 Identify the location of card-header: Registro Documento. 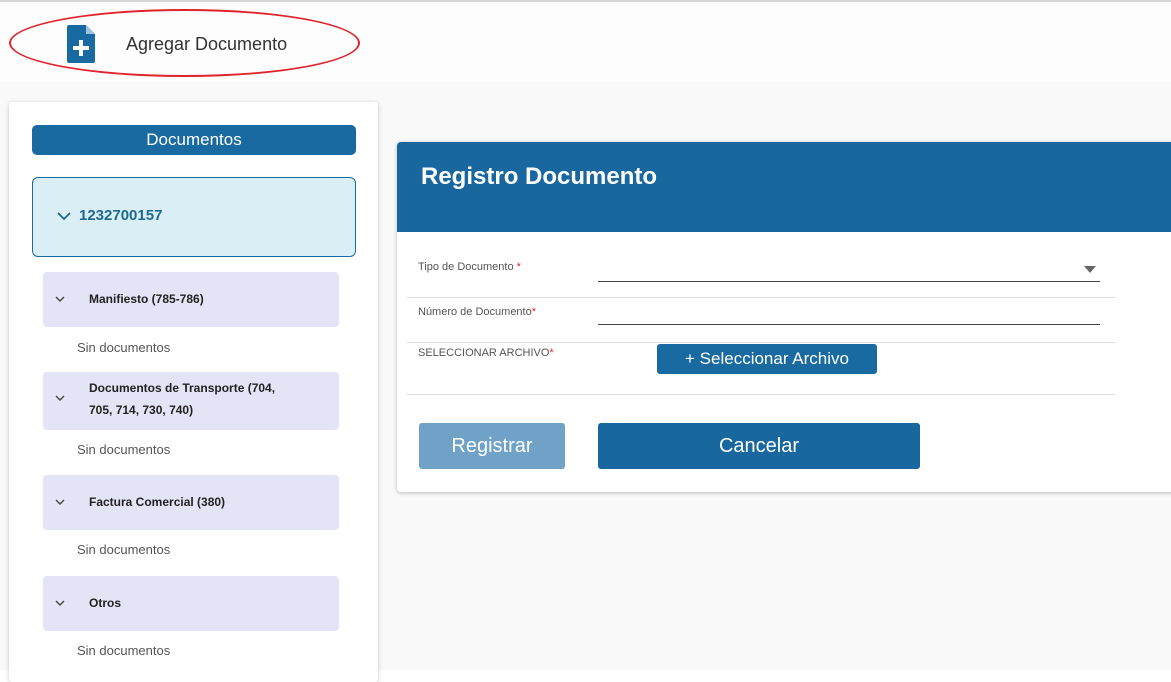
(784, 187).